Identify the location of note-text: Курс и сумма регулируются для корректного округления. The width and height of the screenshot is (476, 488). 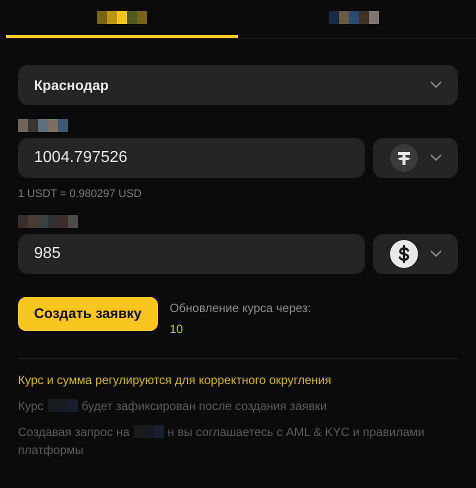
(175, 380).